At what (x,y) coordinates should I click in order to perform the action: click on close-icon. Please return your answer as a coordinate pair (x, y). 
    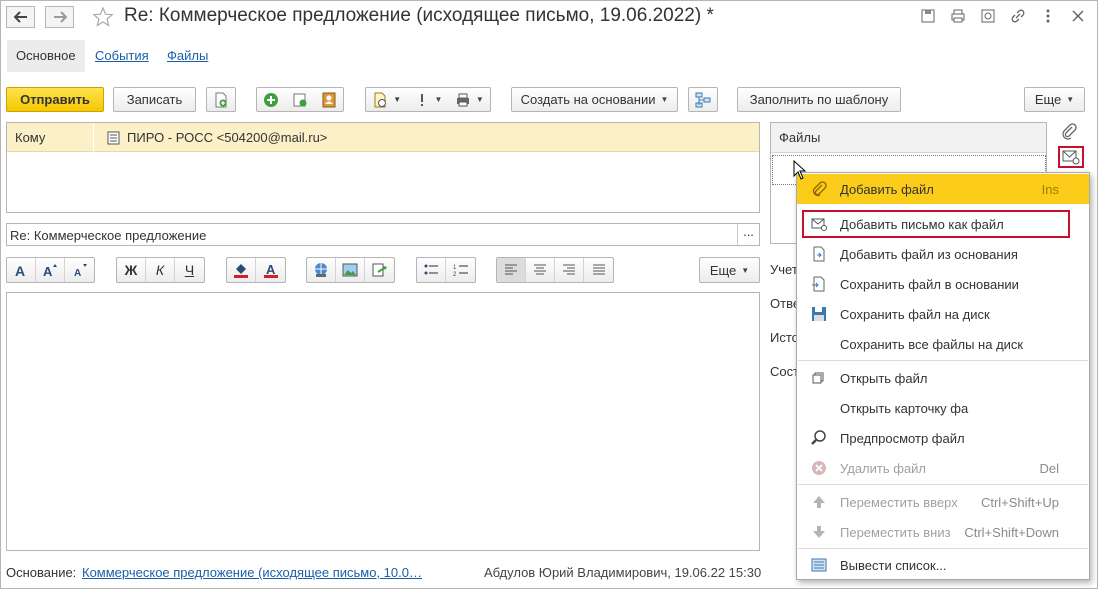
    Looking at the image, I should click on (1078, 16).